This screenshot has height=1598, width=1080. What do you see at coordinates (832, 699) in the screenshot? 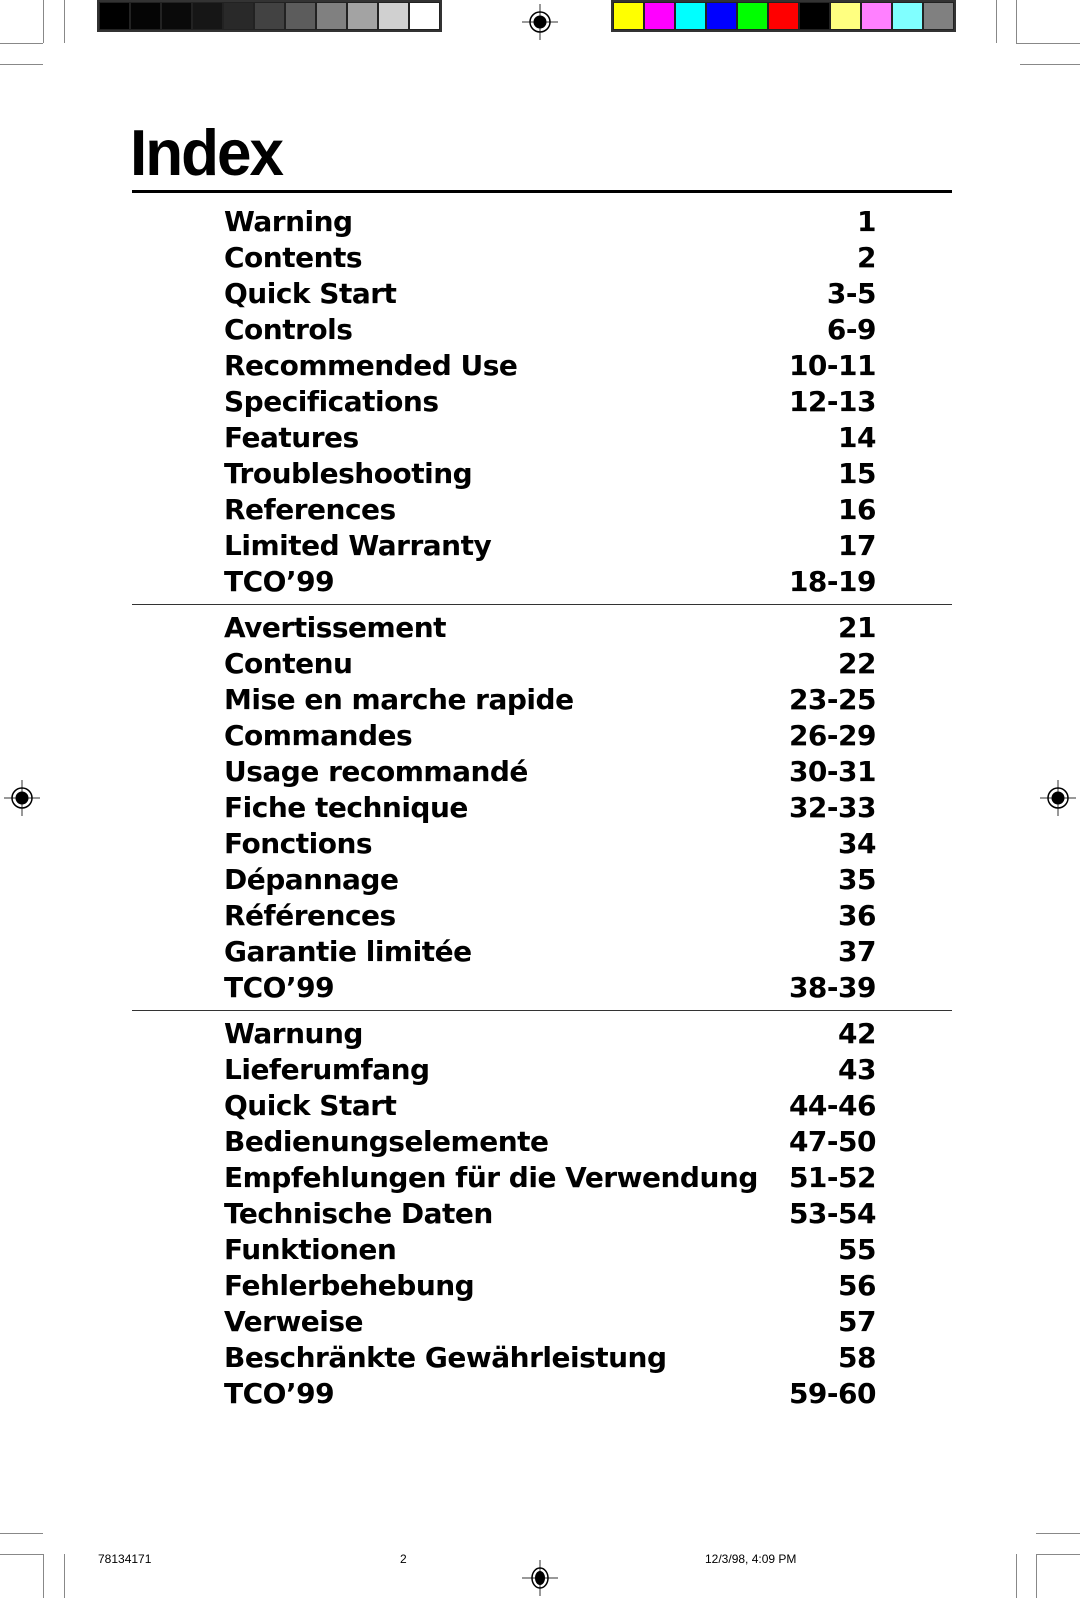
I see `index-entry-pages: 23-25` at bounding box center [832, 699].